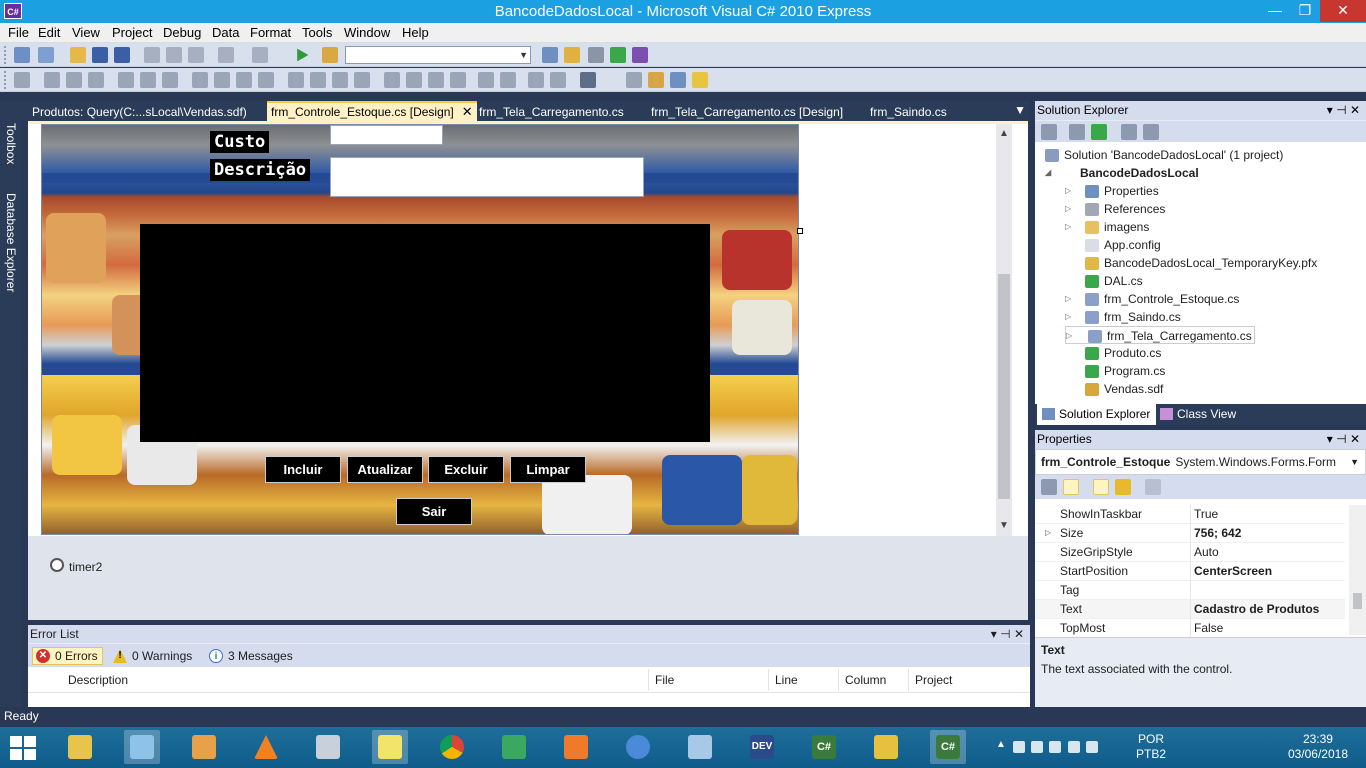 This screenshot has width=1366, height=768. Describe the element at coordinates (22, 80) in the screenshot. I see `align-to-grid-icon` at that location.